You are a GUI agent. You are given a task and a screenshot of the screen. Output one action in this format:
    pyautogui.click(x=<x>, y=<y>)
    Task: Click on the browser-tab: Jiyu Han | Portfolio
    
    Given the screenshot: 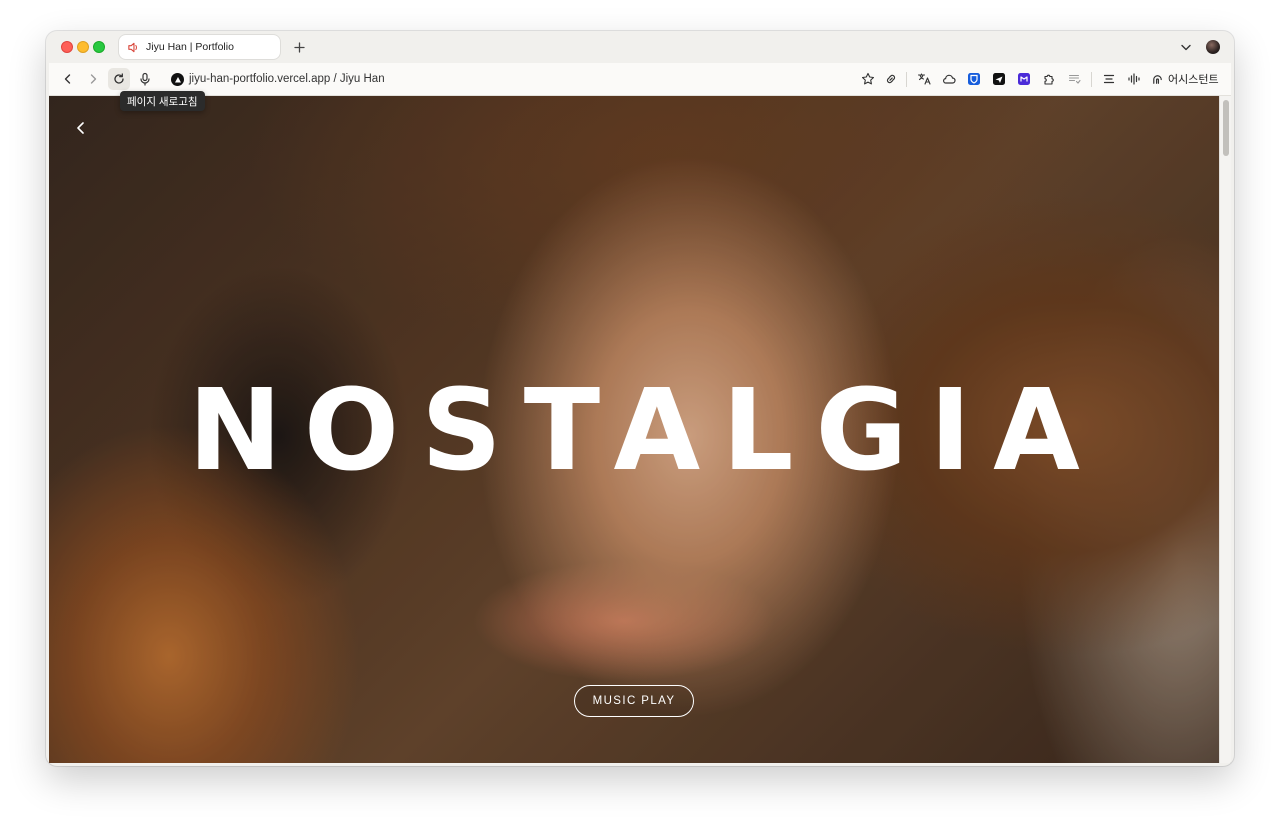 What is the action you would take?
    pyautogui.click(x=199, y=47)
    